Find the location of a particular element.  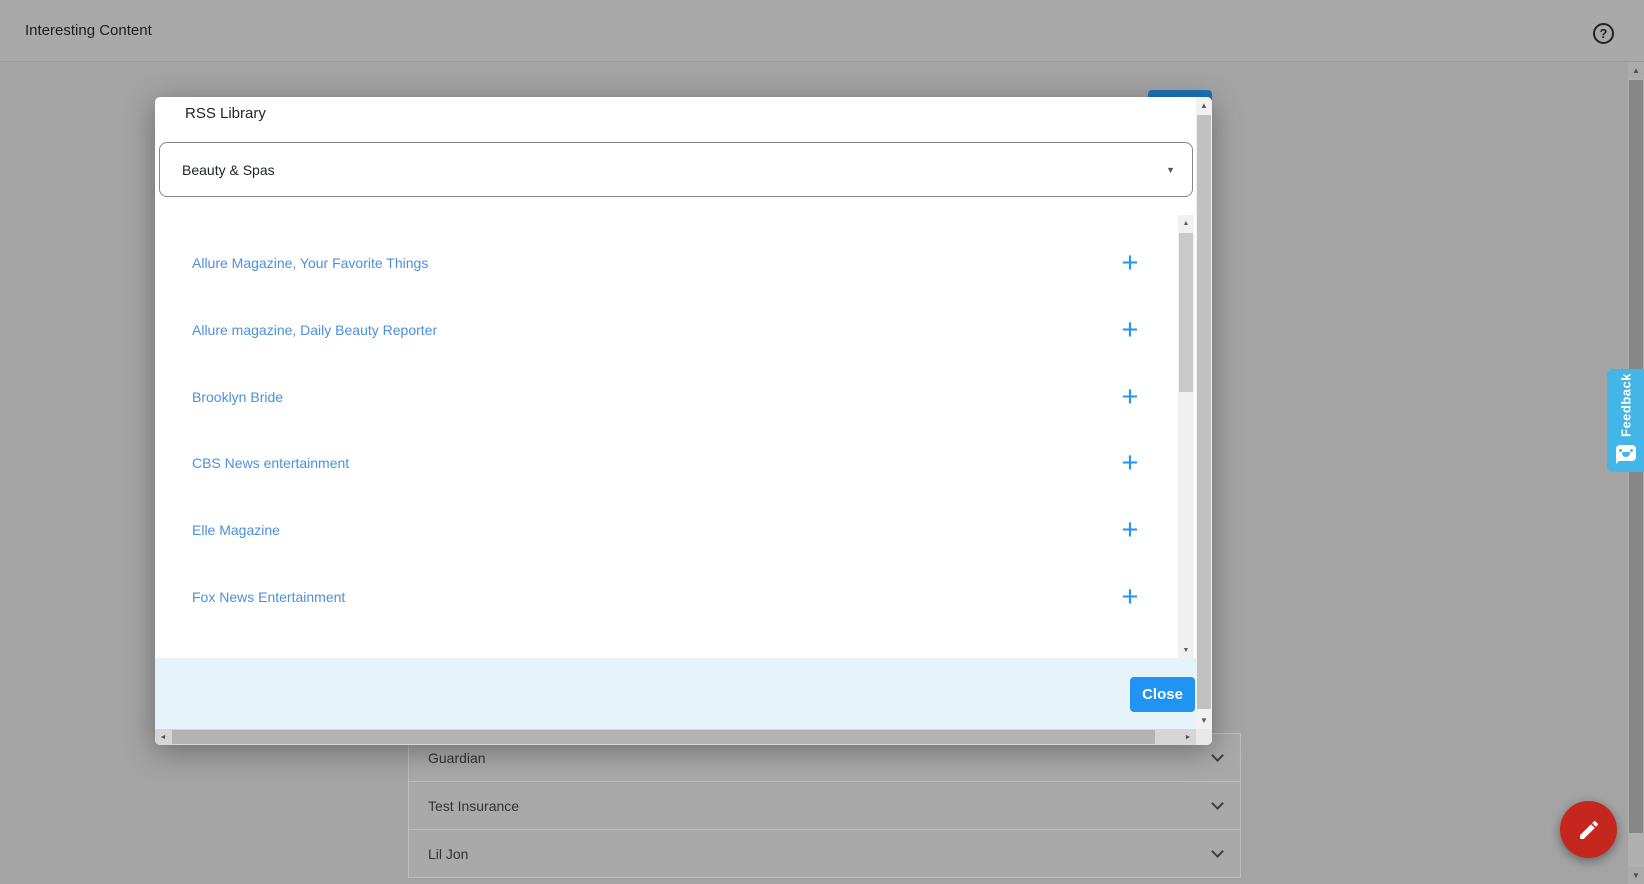

feed-link: Brooklyn Bride is located at coordinates (237, 397).